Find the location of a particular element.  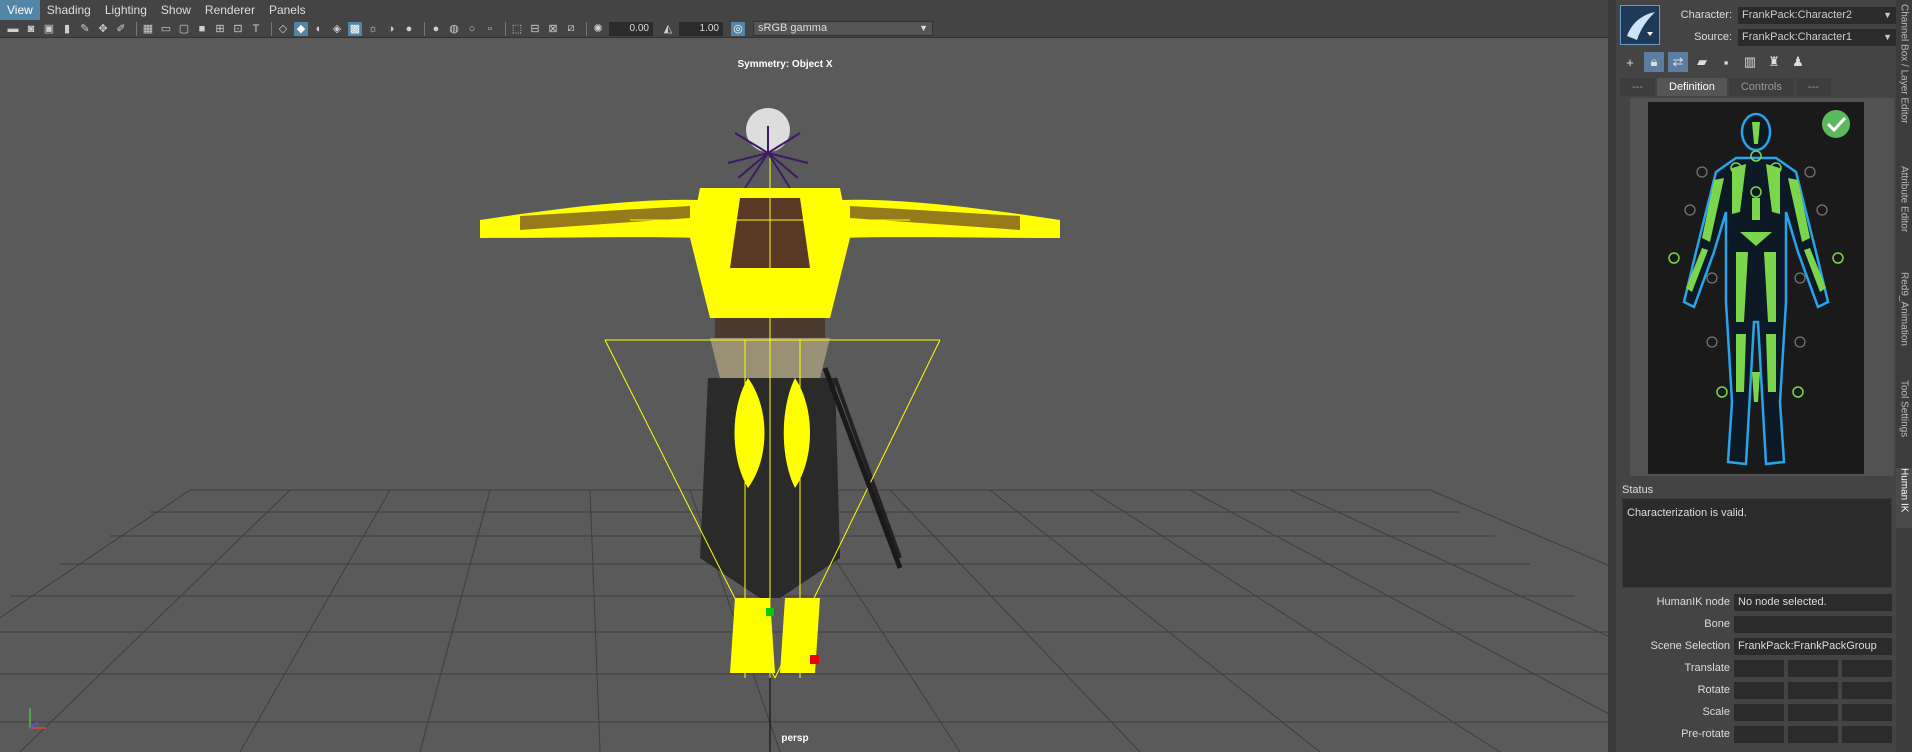

character-dropdown: FrankPack:Character2 ▼ is located at coordinates (1817, 15).